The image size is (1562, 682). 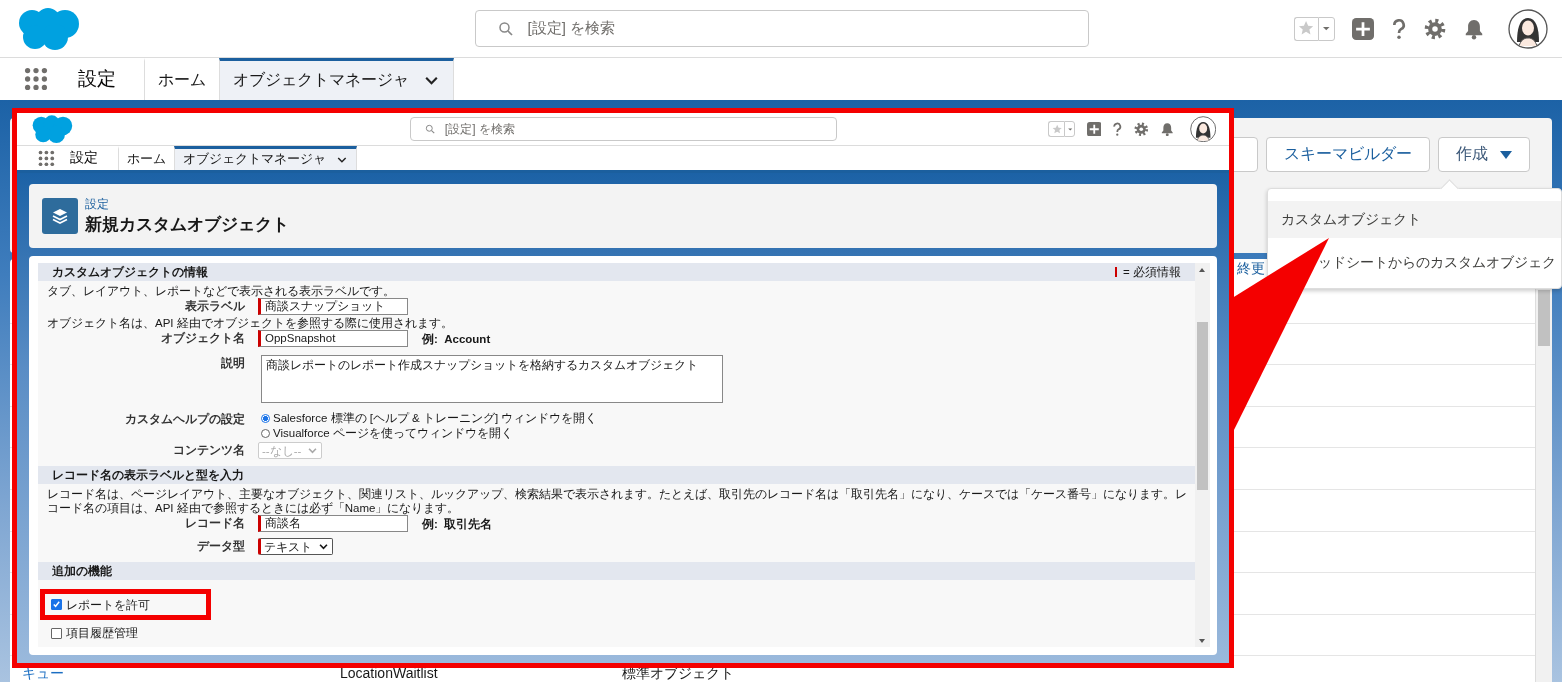 What do you see at coordinates (333, 338) in the screenshot?
I see `text-field: OppSnapshot` at bounding box center [333, 338].